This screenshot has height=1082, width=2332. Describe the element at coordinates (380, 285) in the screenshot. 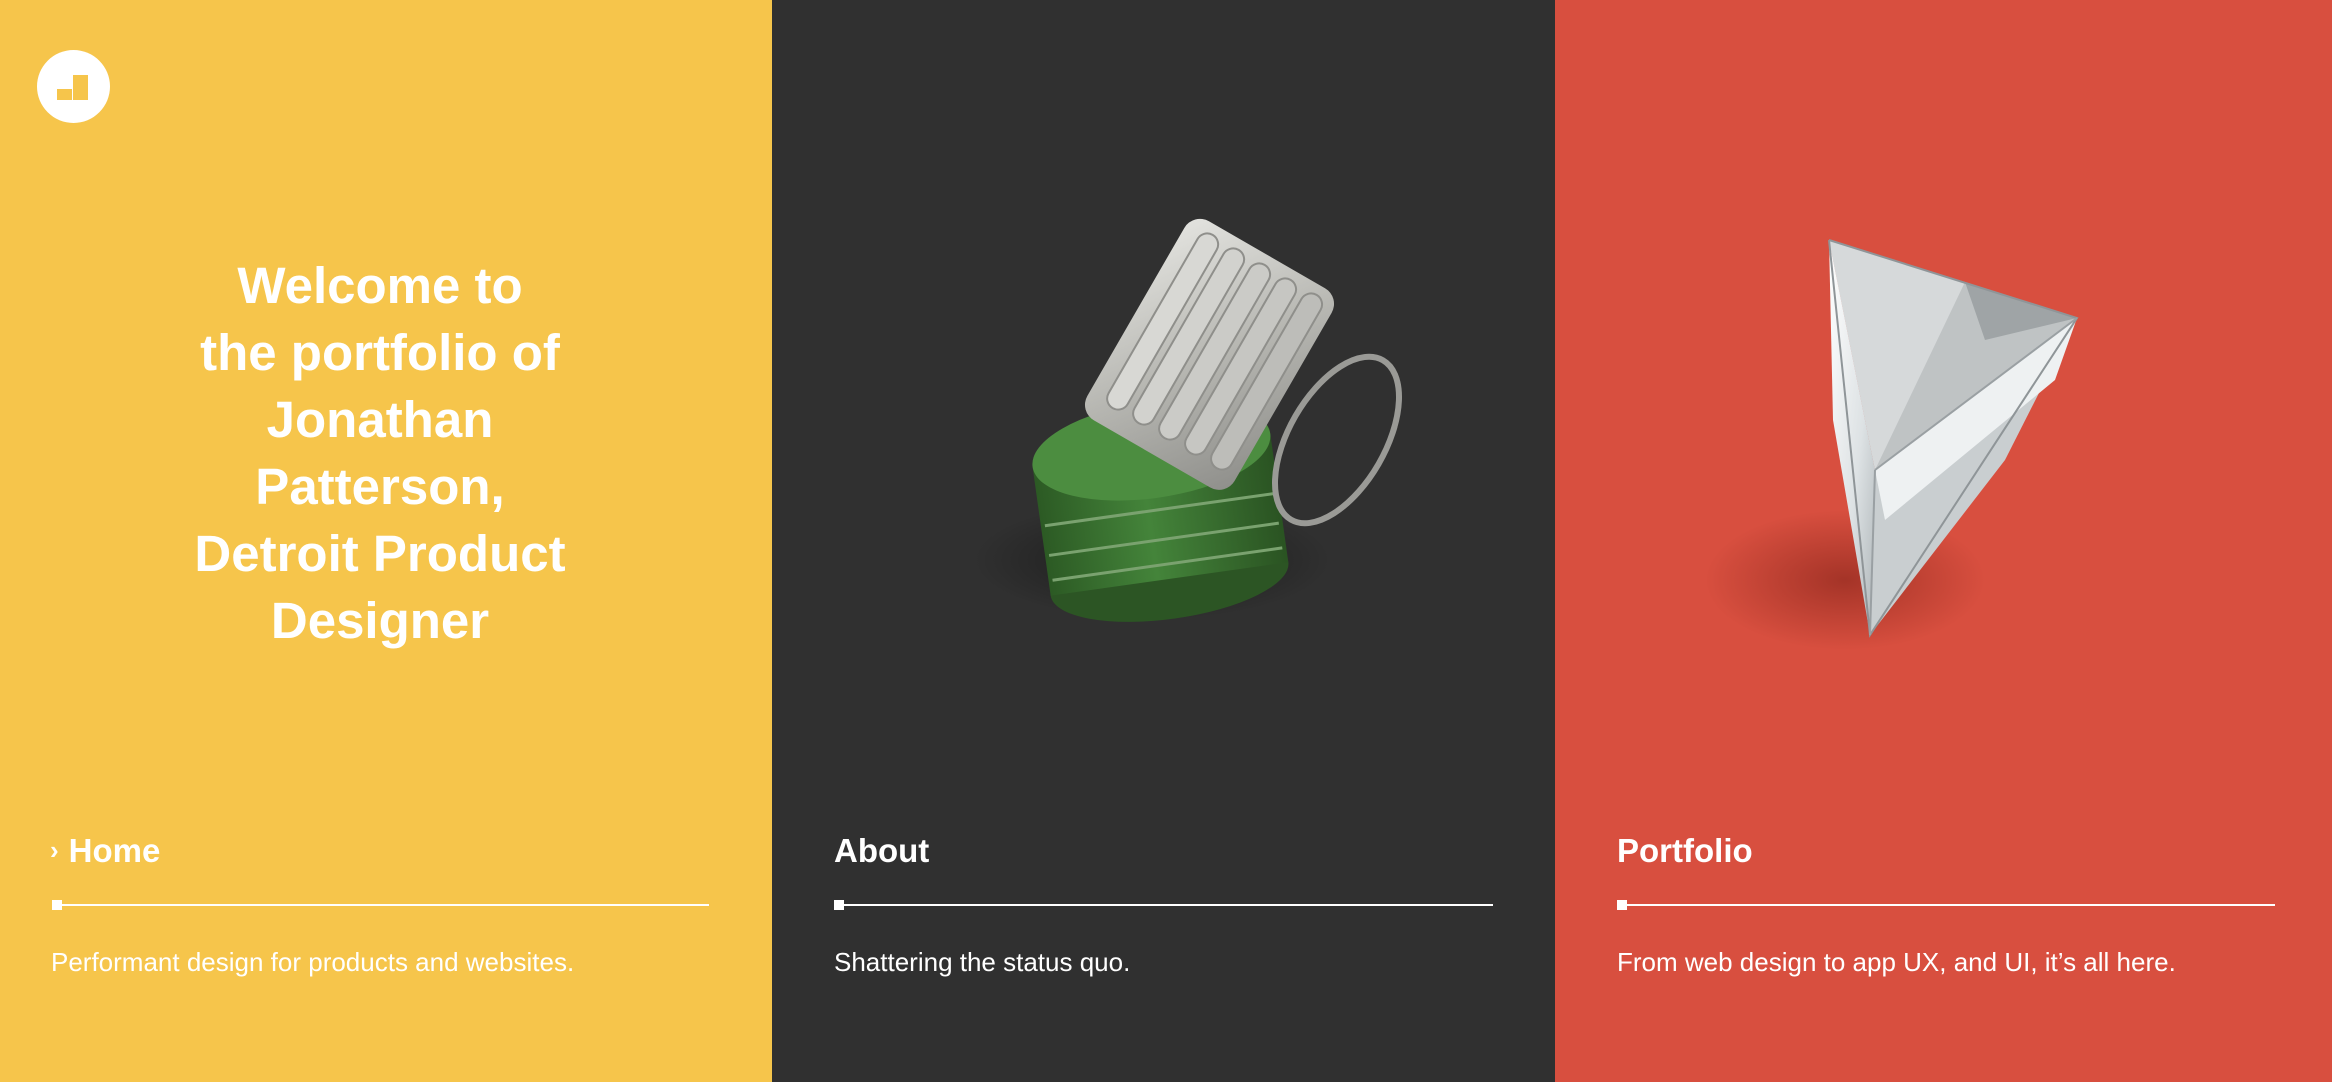

I see `hero-line: Welcome to` at that location.